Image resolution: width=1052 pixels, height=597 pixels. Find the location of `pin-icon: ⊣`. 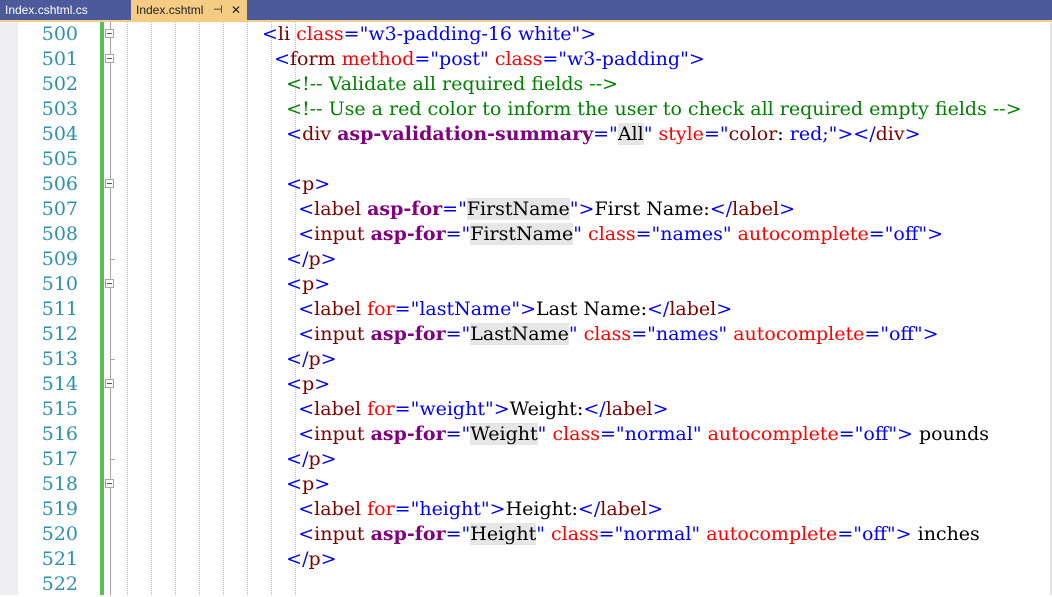

pin-icon: ⊣ is located at coordinates (218, 10).